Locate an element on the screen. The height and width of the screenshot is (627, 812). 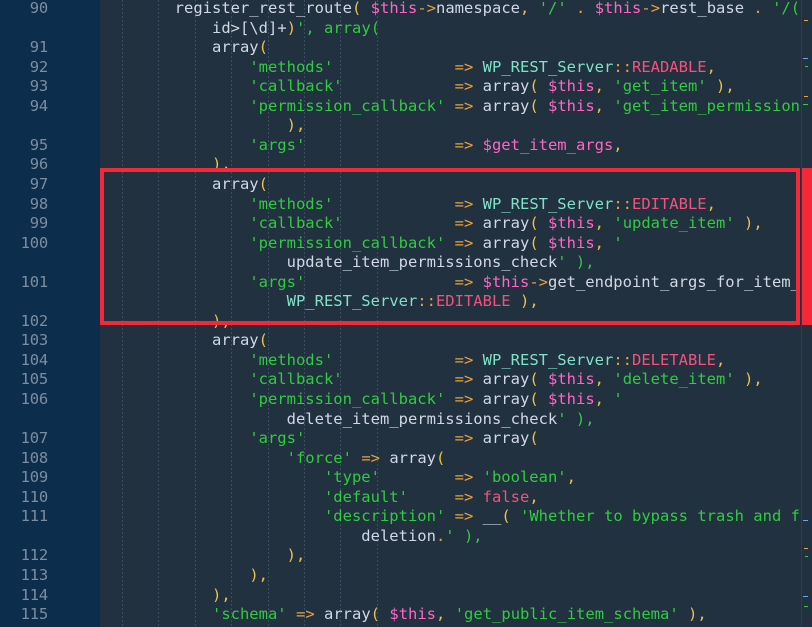
line-number: 91 is located at coordinates (38, 47).